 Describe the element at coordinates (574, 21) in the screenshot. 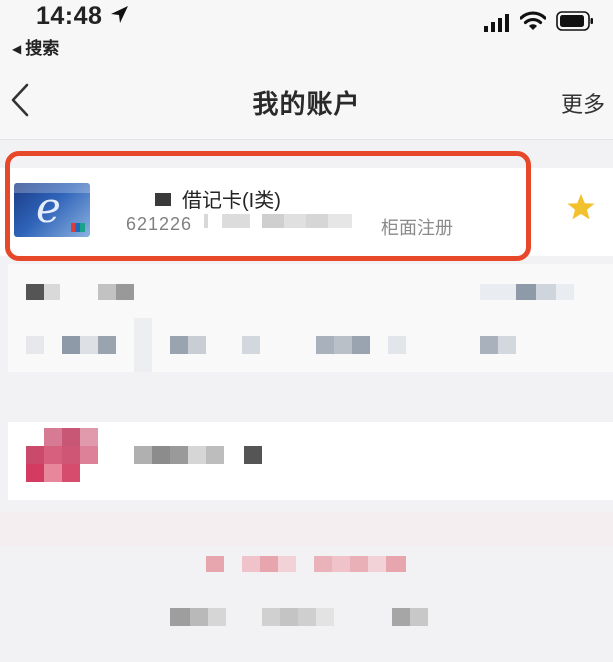

I see `battery-icon` at that location.